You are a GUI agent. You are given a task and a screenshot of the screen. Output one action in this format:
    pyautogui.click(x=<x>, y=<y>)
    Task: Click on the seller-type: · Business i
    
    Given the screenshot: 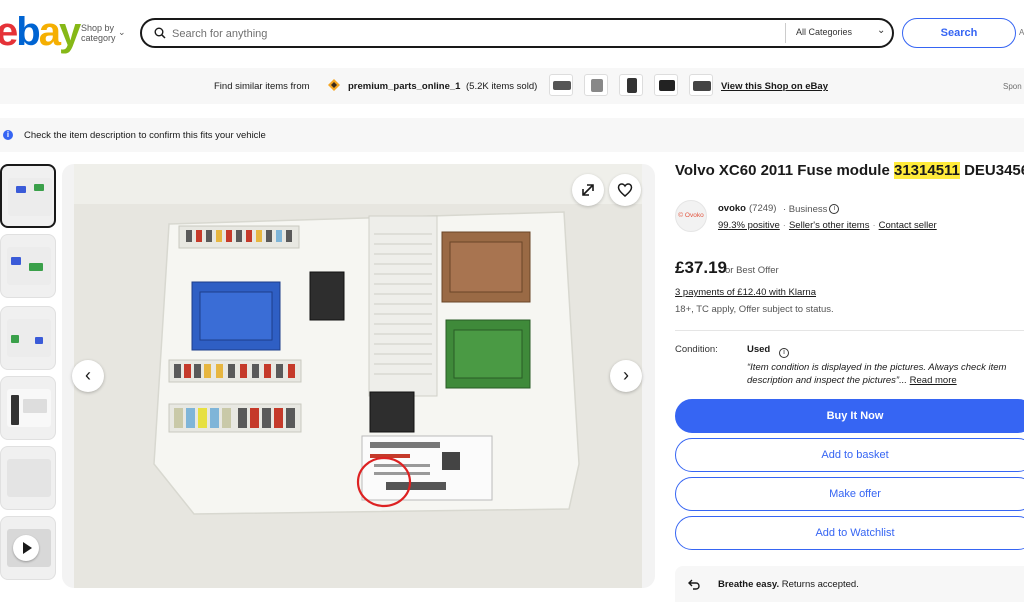 What is the action you would take?
    pyautogui.click(x=811, y=209)
    